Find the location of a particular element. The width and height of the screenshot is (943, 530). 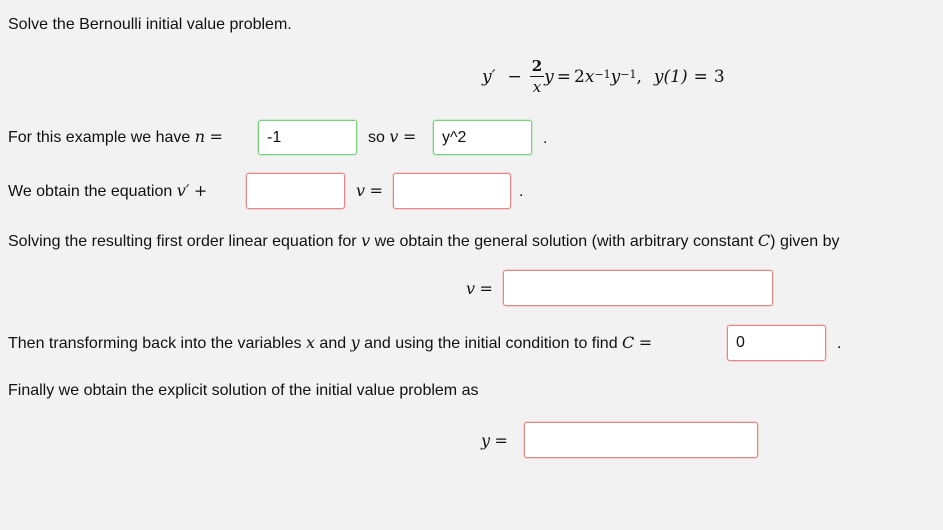

n-var: n is located at coordinates (200, 136).